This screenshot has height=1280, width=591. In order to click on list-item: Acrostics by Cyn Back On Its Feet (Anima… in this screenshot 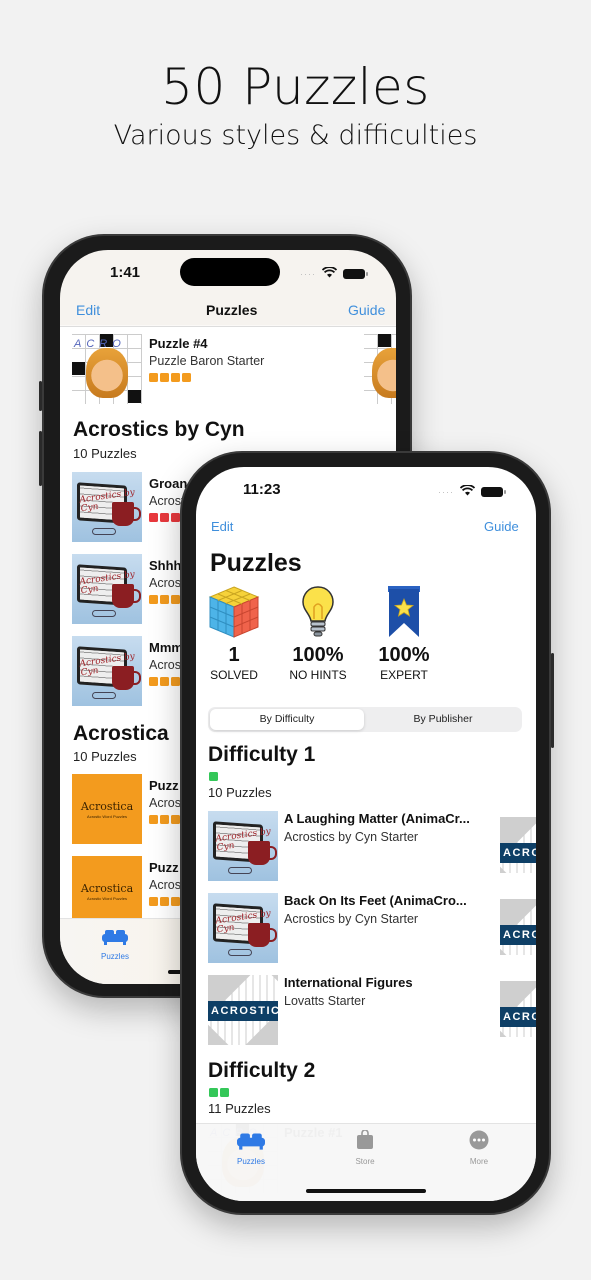, I will do `click(366, 929)`.